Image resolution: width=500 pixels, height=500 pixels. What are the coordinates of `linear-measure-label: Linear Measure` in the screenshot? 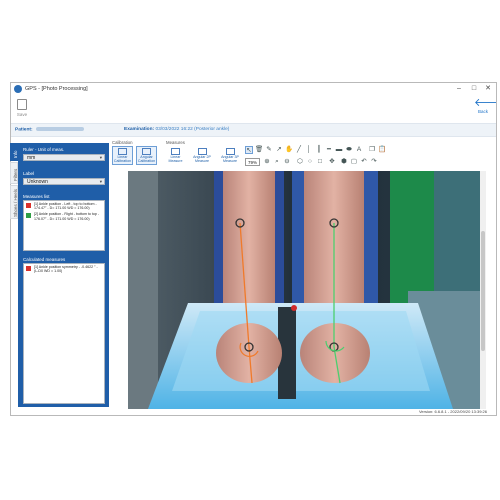 It's located at (175, 159).